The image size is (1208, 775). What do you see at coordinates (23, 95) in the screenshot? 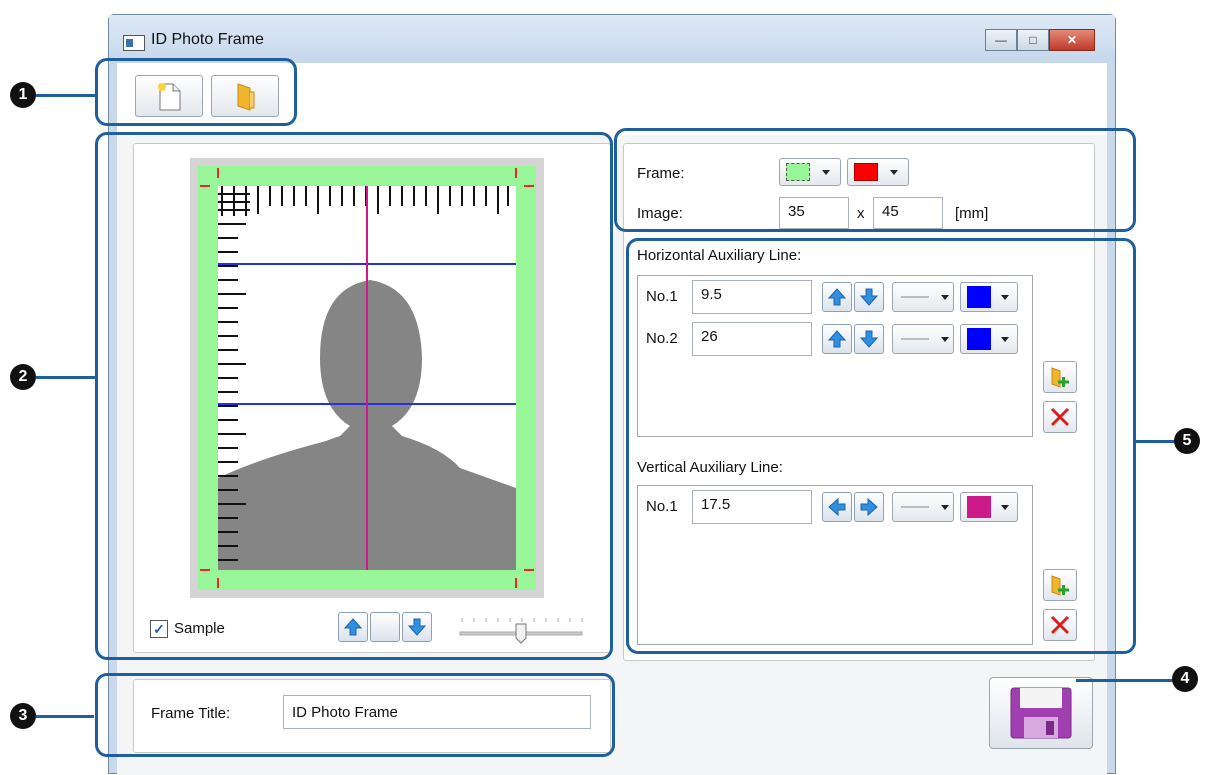
I see `callout-badge-1: 1` at bounding box center [23, 95].